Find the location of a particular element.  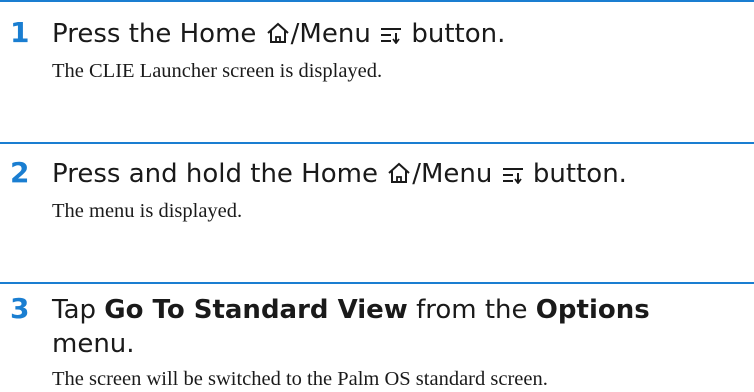

step-number: 1 is located at coordinates (20, 32).